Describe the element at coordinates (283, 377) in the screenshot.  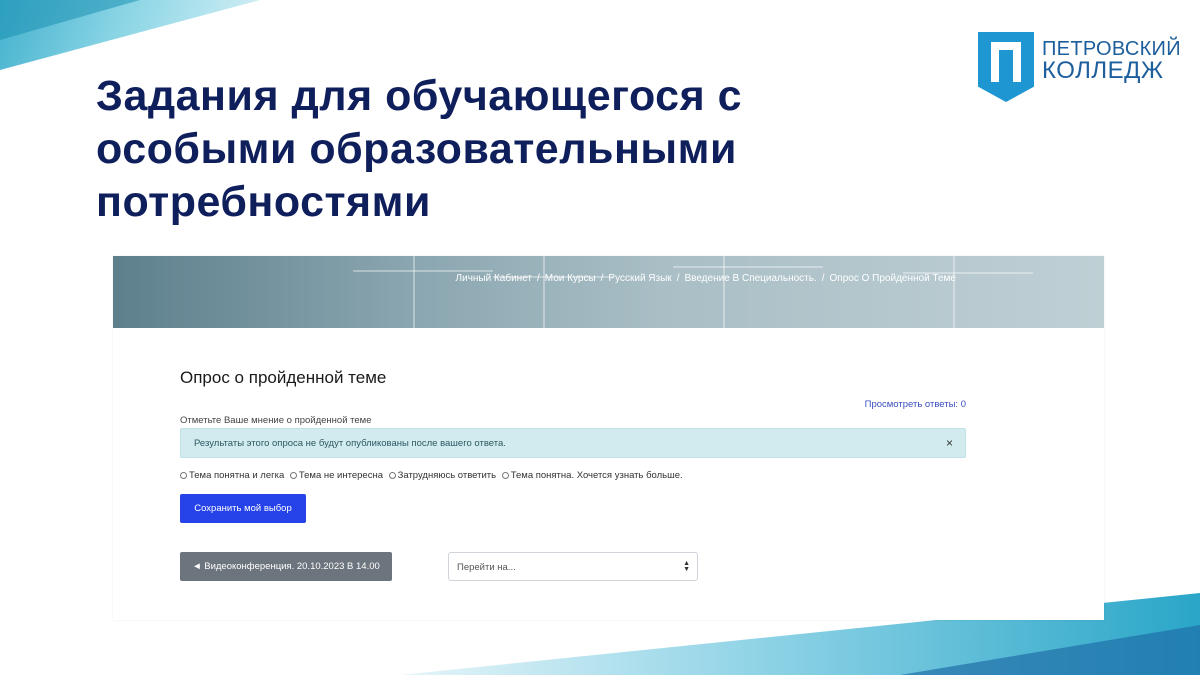
I see `page-title: Опрос о пройденной теме` at that location.